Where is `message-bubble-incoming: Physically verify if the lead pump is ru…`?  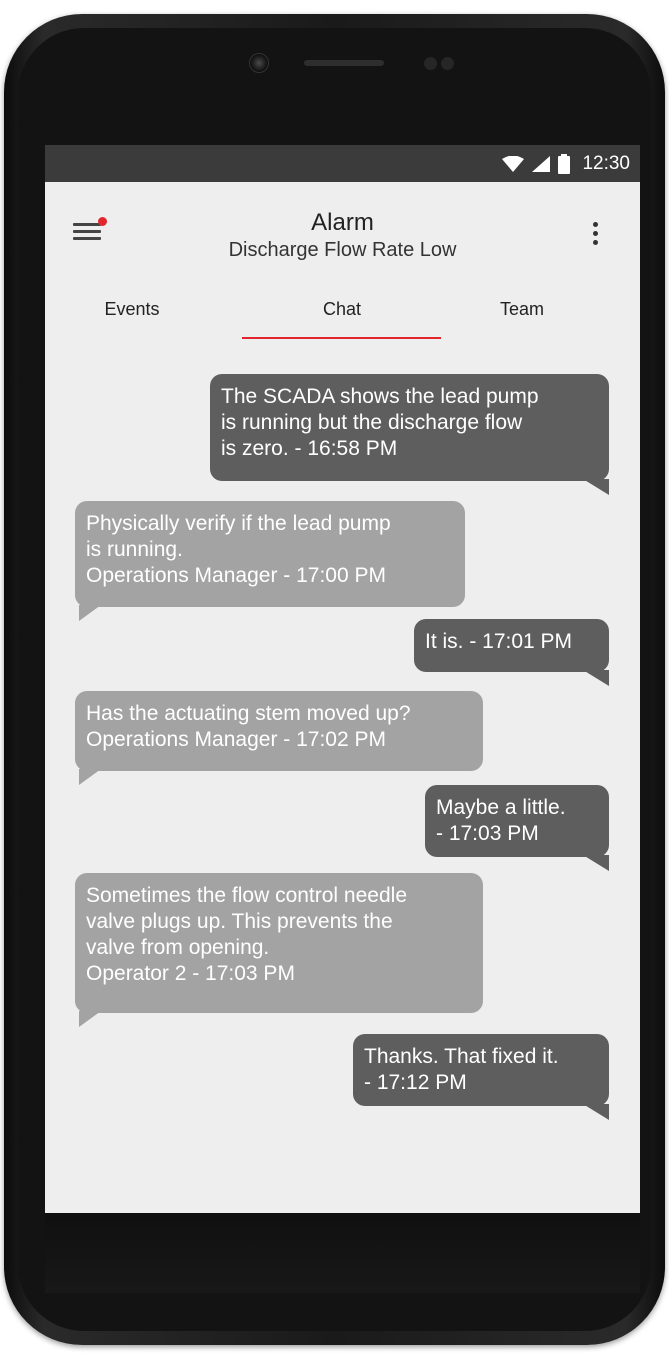
message-bubble-incoming: Physically verify if the lead pump is ru… is located at coordinates (270, 561).